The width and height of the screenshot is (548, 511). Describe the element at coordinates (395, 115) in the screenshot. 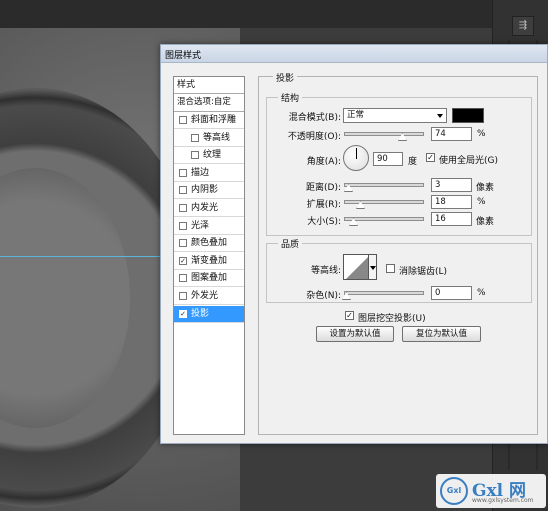

I see `blend-mode-select: 正常` at that location.